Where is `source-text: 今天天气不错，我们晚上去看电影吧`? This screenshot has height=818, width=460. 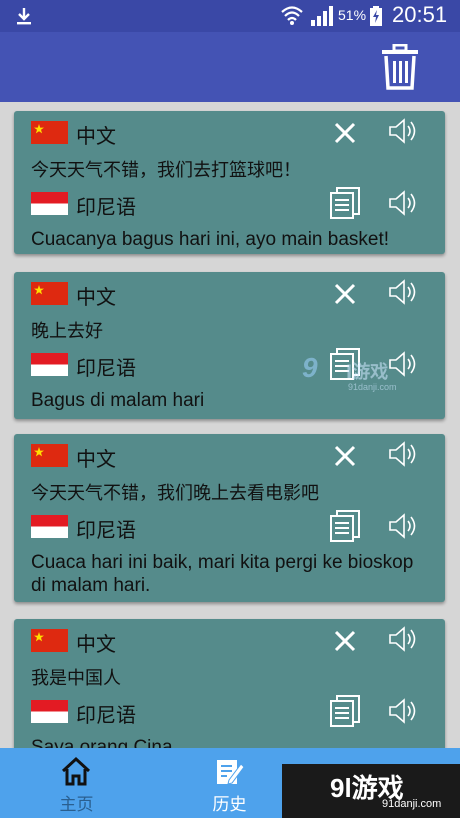
source-text: 今天天气不错，我们晚上去看电影吧 is located at coordinates (175, 493).